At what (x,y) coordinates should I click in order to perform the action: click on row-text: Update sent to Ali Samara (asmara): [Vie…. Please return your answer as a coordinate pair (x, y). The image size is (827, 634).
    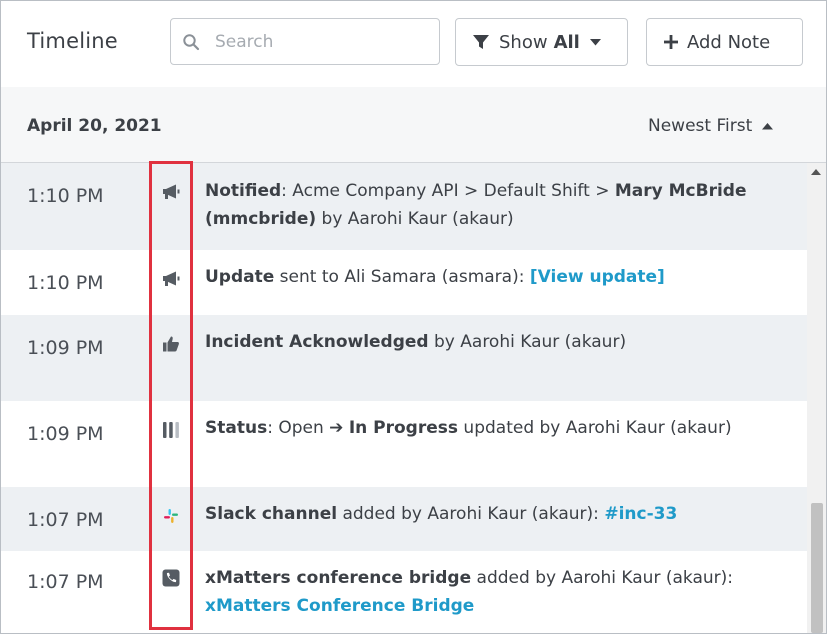
    Looking at the image, I should click on (497, 277).